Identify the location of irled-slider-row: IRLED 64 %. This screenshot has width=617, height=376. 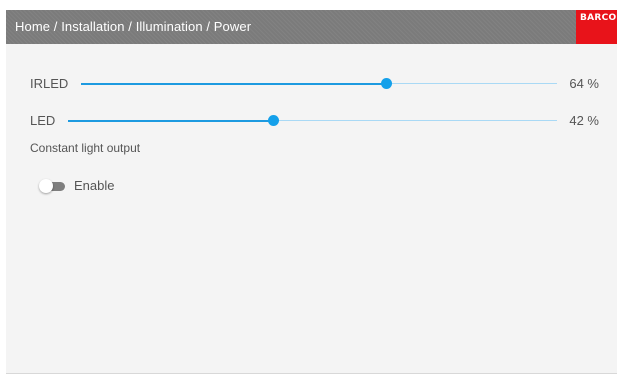
(311, 84).